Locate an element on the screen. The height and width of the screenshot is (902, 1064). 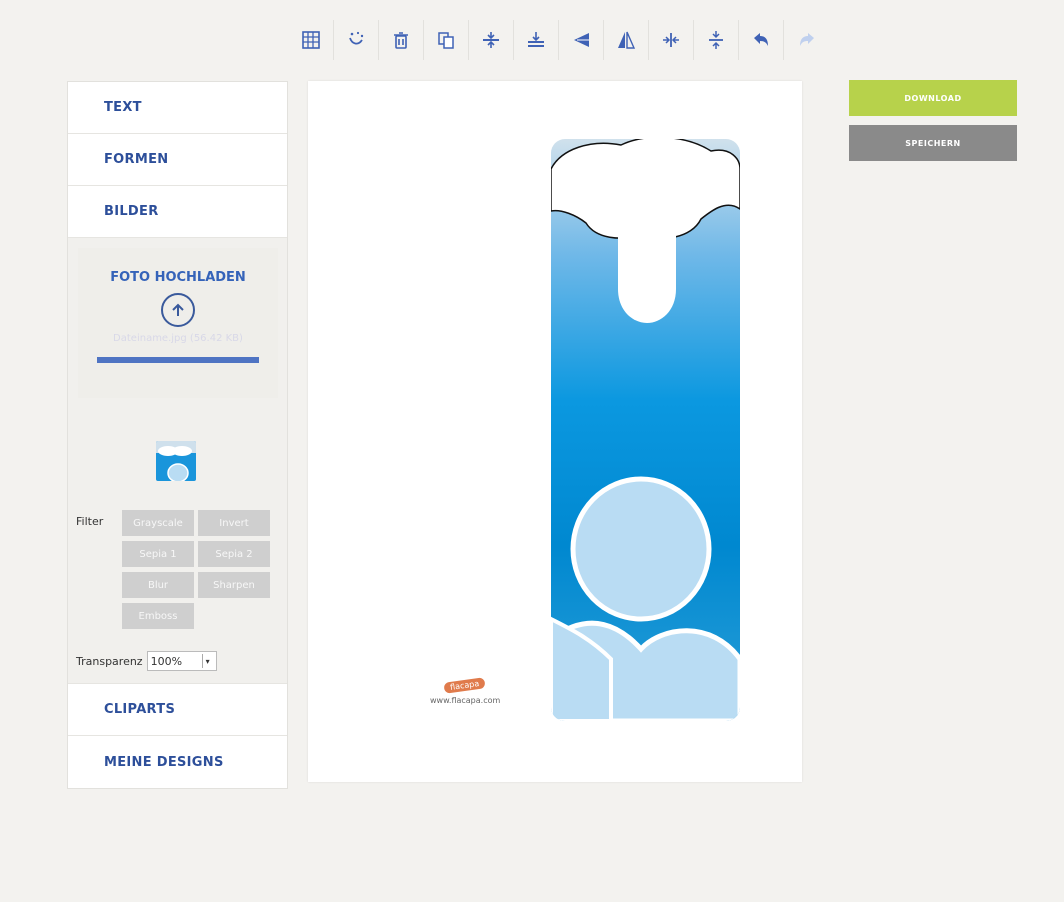
align-vertical-center-icon is located at coordinates (491, 40).